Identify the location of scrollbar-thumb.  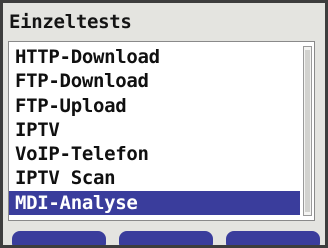
(307, 131).